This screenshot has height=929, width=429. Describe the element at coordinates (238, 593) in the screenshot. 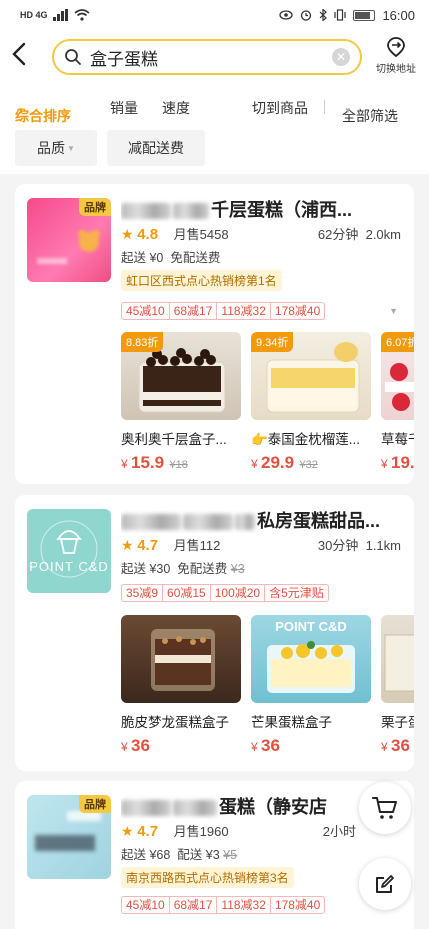

I see `promo-tag: 100减20` at that location.